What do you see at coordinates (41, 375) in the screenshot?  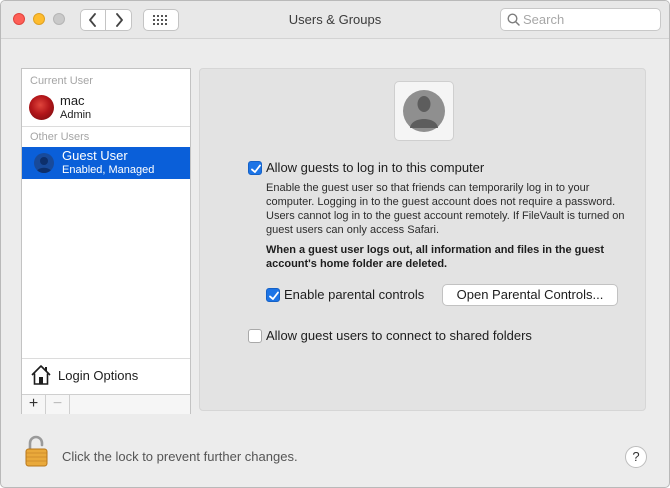 I see `house-icon` at bounding box center [41, 375].